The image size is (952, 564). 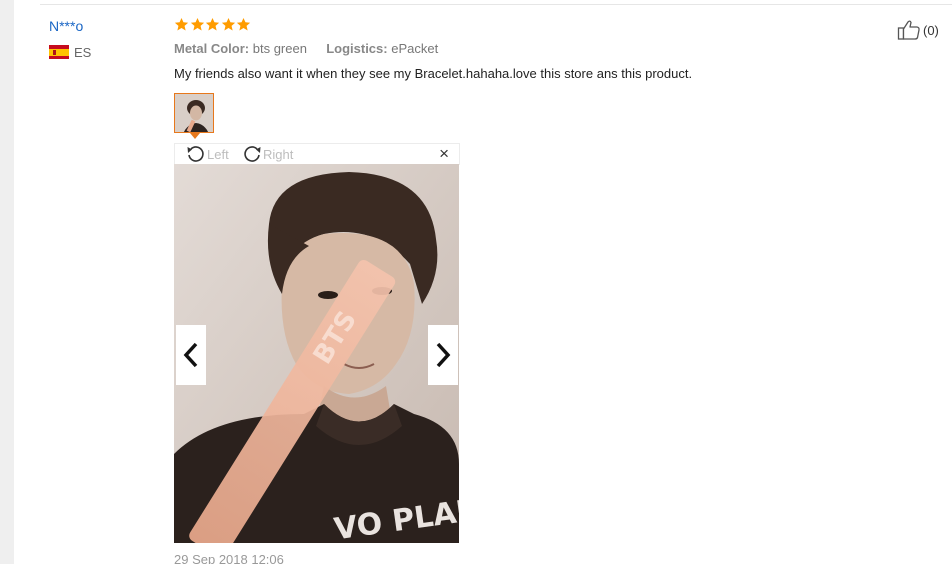 What do you see at coordinates (66, 26) in the screenshot?
I see `buyer-name-link: N***o` at bounding box center [66, 26].